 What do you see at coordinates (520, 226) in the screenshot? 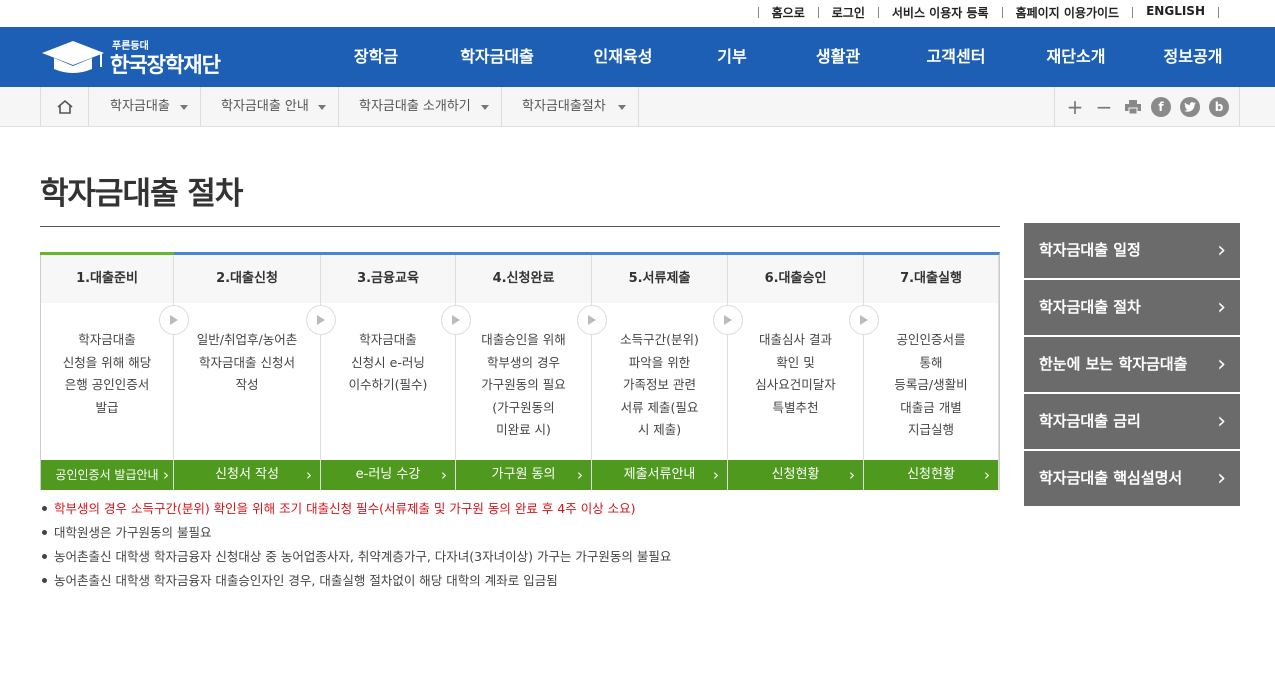
I see `title-divider` at bounding box center [520, 226].